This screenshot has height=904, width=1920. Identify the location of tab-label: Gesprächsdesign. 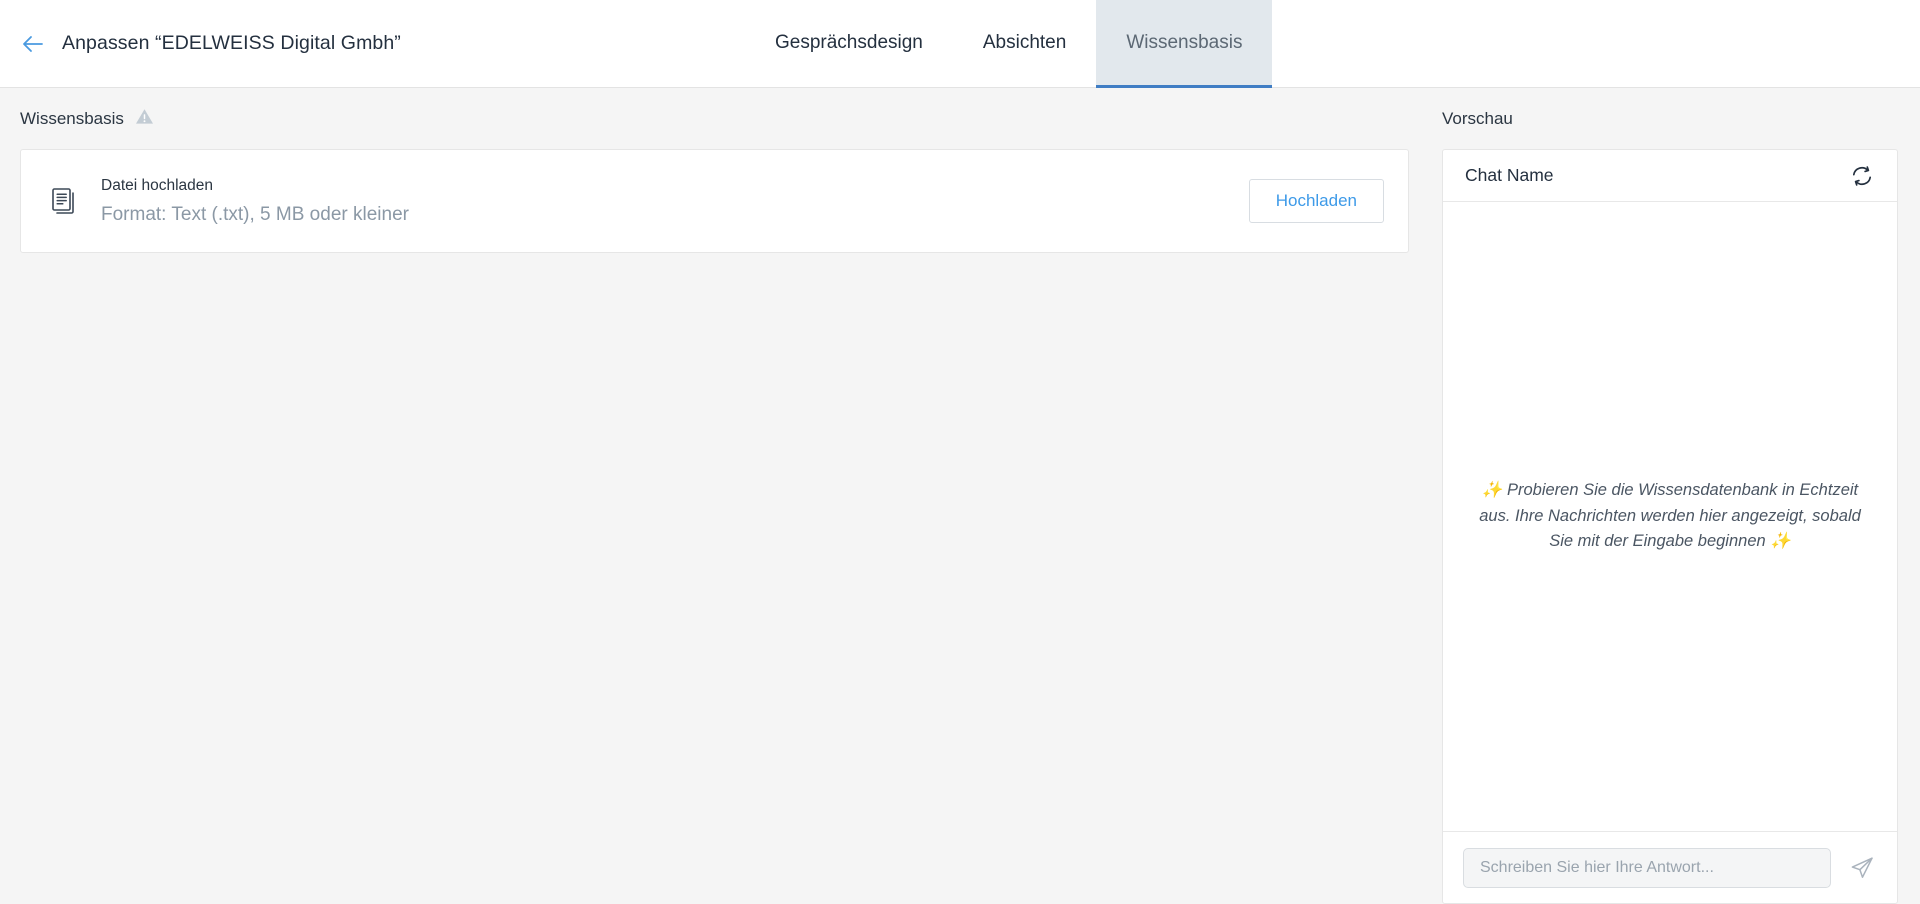
(849, 42).